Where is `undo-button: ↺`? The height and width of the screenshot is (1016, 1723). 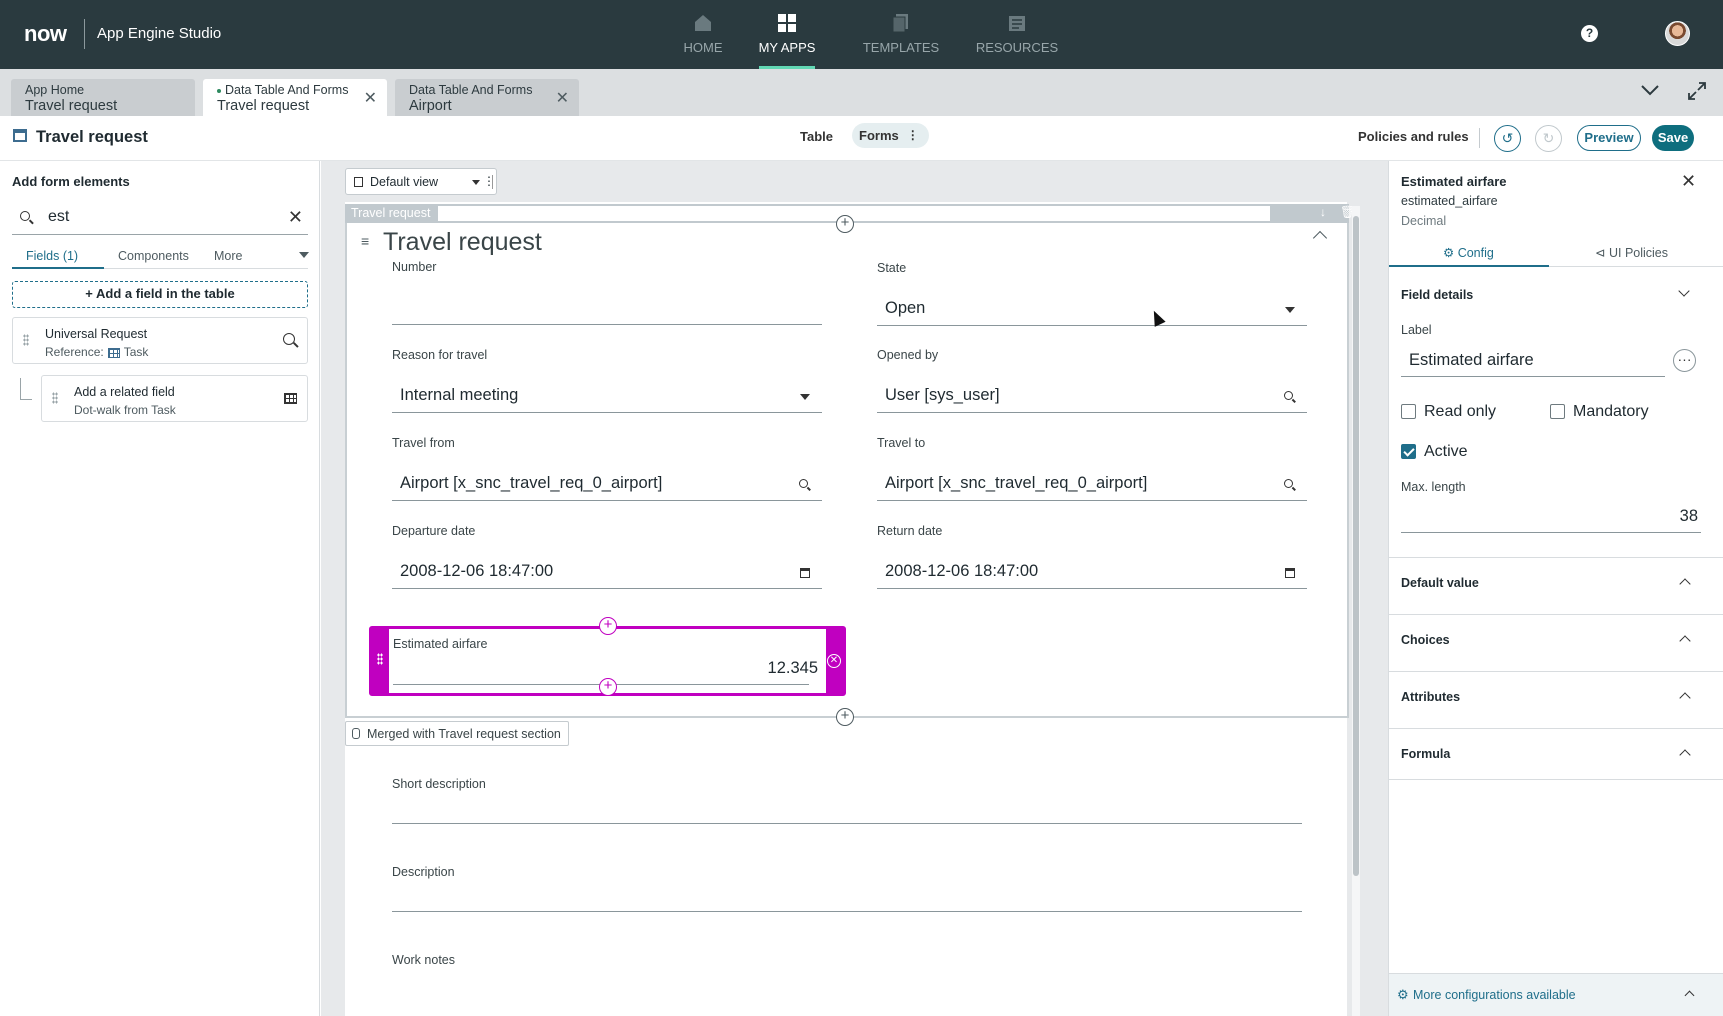 undo-button: ↺ is located at coordinates (1507, 138).